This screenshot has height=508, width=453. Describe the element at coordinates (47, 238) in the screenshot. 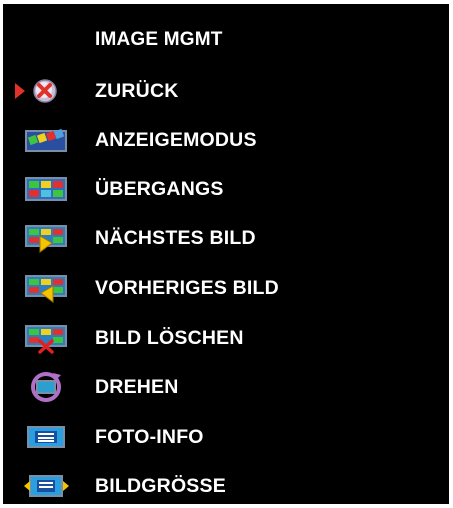

I see `next-image-icon` at that location.